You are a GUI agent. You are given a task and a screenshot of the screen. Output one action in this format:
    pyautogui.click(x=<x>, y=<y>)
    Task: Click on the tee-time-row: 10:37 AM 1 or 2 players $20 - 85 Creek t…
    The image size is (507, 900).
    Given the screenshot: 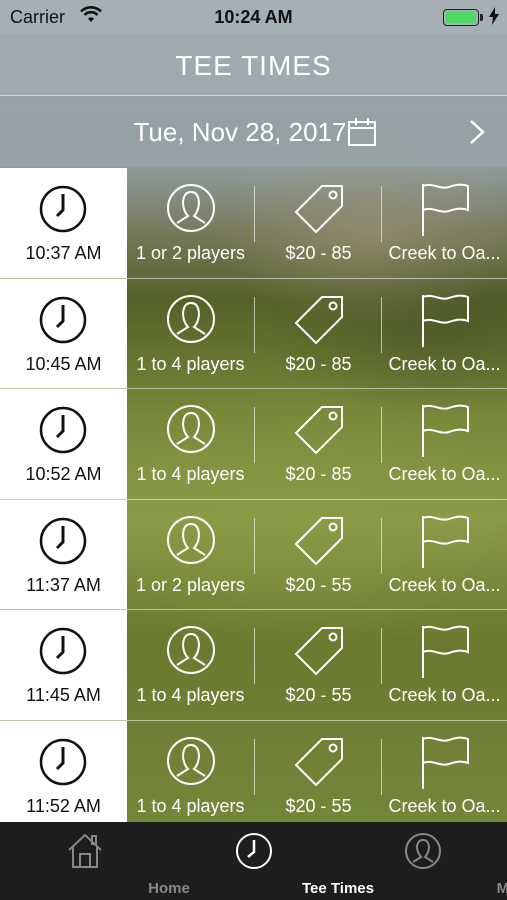 What is the action you would take?
    pyautogui.click(x=253, y=223)
    